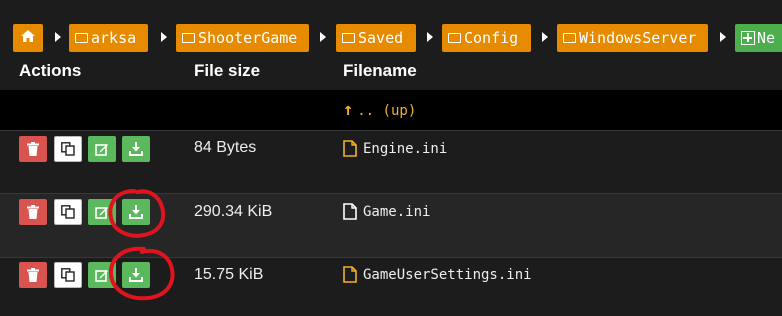 The image size is (782, 316). I want to click on file-link: GameUserSettings.ini, so click(437, 274).